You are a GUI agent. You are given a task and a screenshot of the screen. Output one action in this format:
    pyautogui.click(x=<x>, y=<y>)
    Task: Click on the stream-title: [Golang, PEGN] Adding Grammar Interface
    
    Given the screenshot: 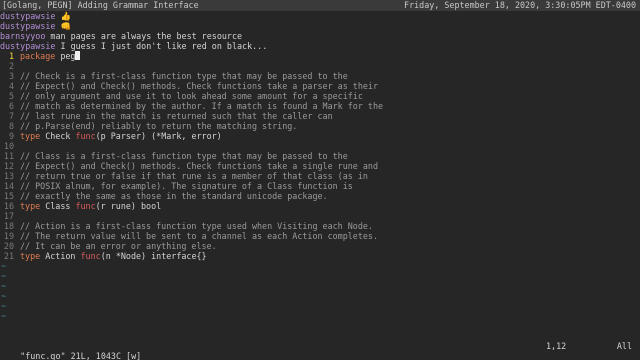 What is the action you would take?
    pyautogui.click(x=100, y=5)
    